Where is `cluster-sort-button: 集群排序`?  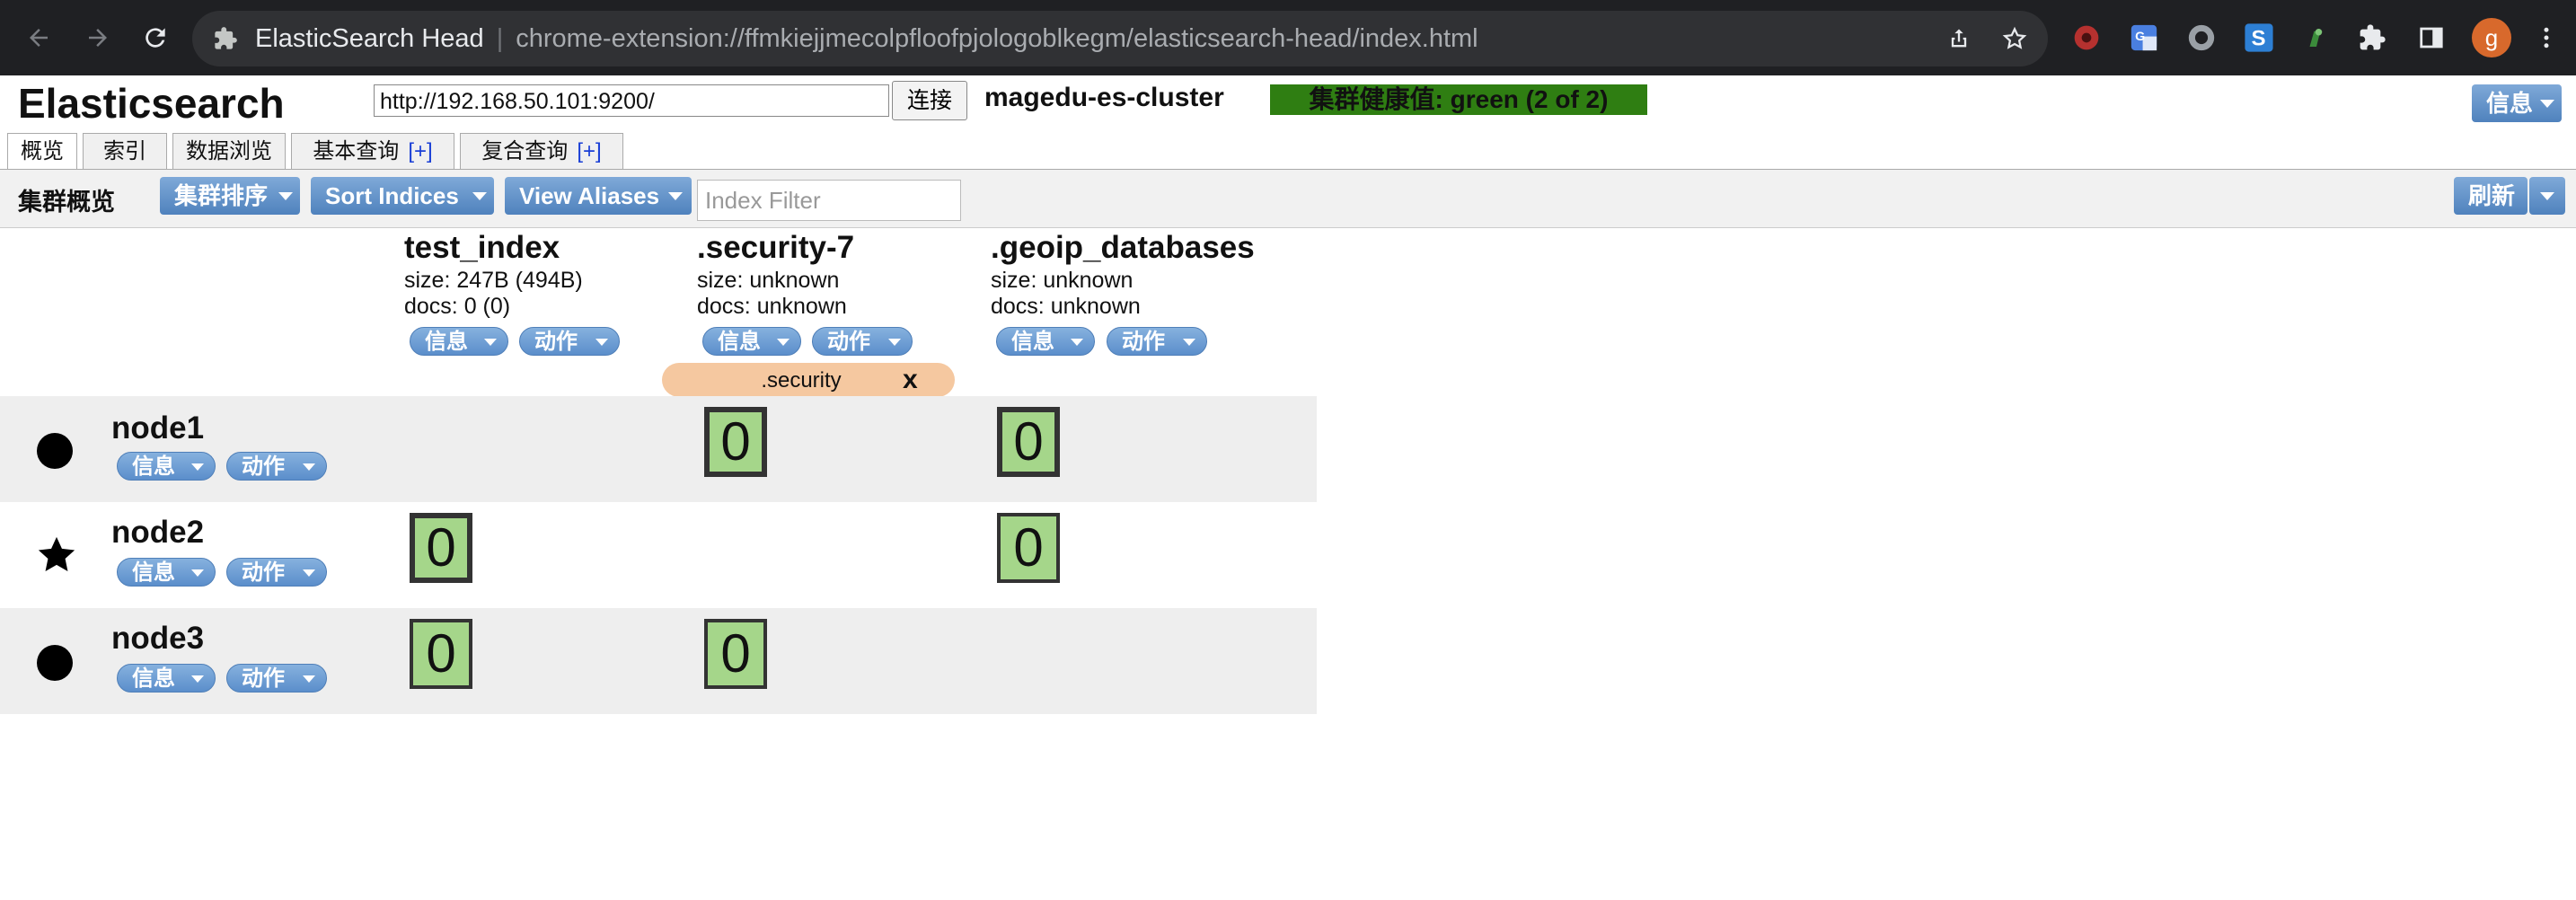 cluster-sort-button: 集群排序 is located at coordinates (230, 196).